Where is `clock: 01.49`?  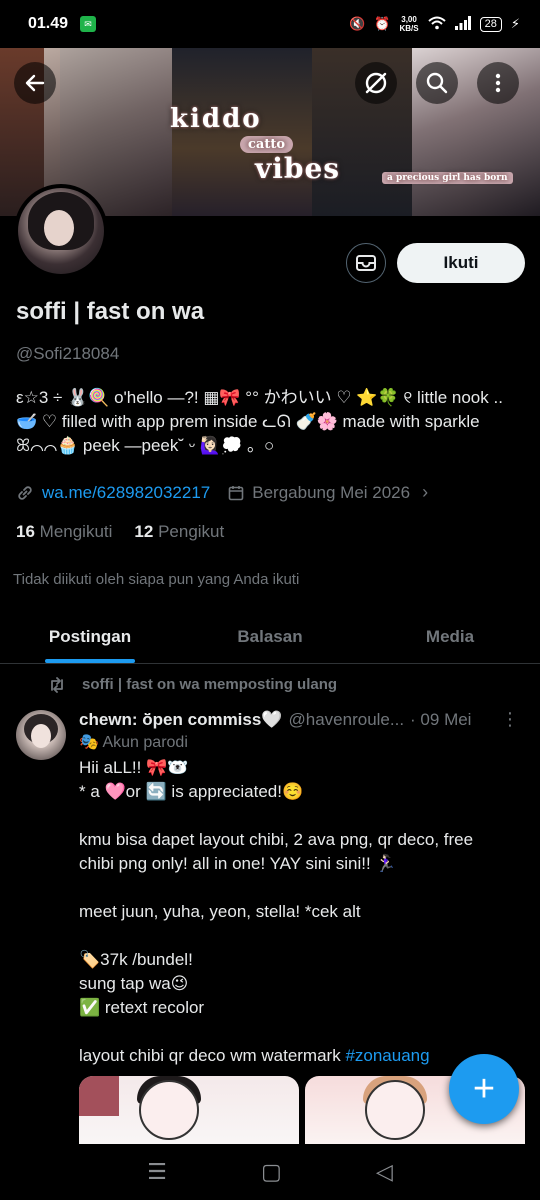 clock: 01.49 is located at coordinates (48, 23).